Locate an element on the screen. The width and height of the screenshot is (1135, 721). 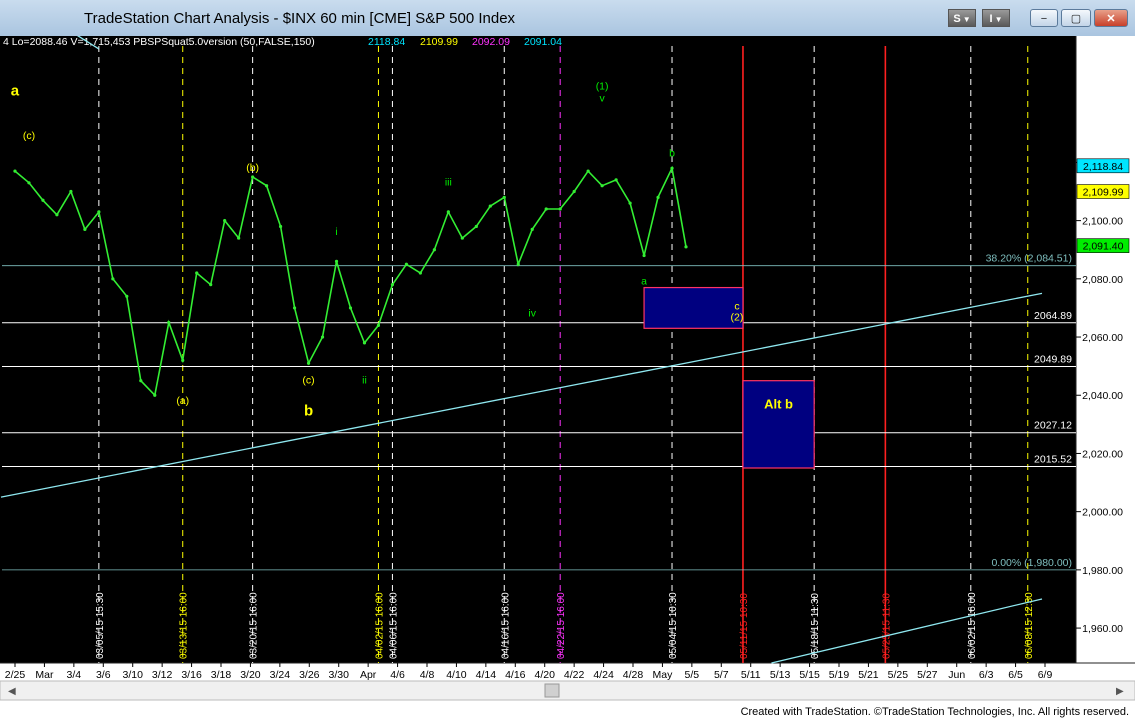
wave-label: a is located at coordinates (644, 282).